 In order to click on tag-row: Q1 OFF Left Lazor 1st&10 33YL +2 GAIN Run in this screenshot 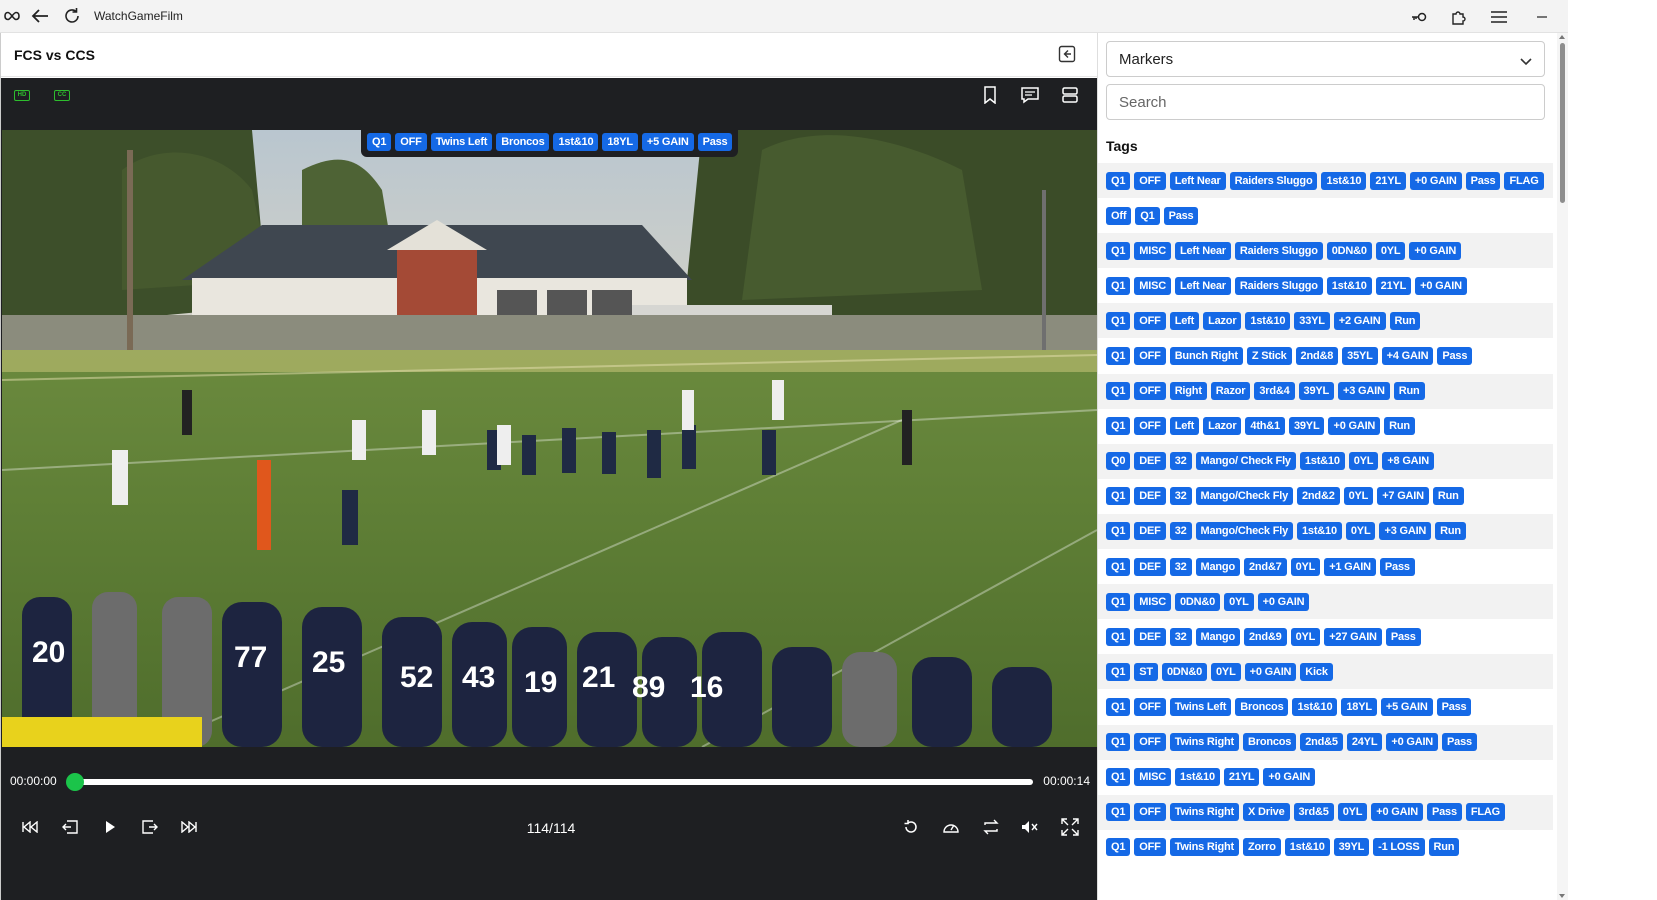, I will do `click(1325, 321)`.